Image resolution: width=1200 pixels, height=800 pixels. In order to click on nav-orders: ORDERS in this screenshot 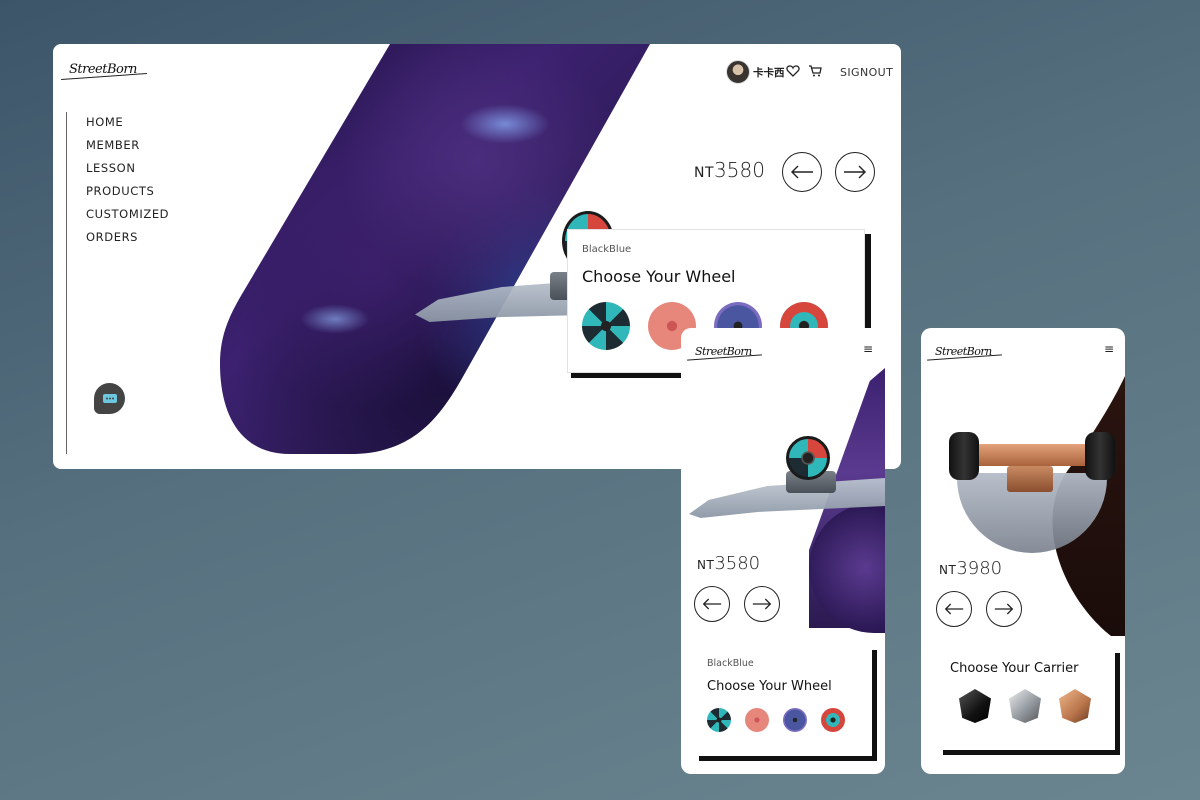, I will do `click(112, 237)`.